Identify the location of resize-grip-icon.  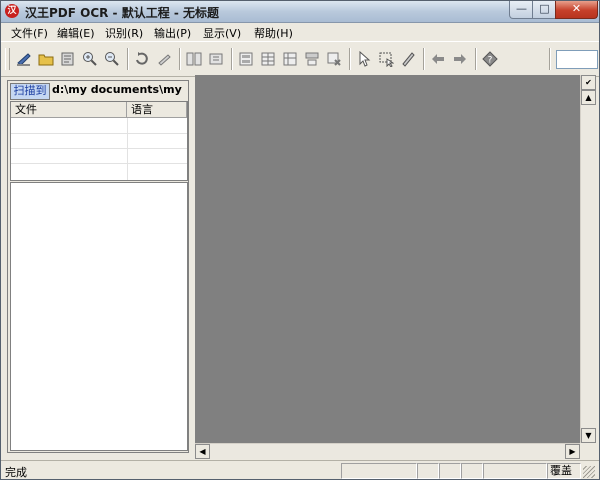
(589, 472).